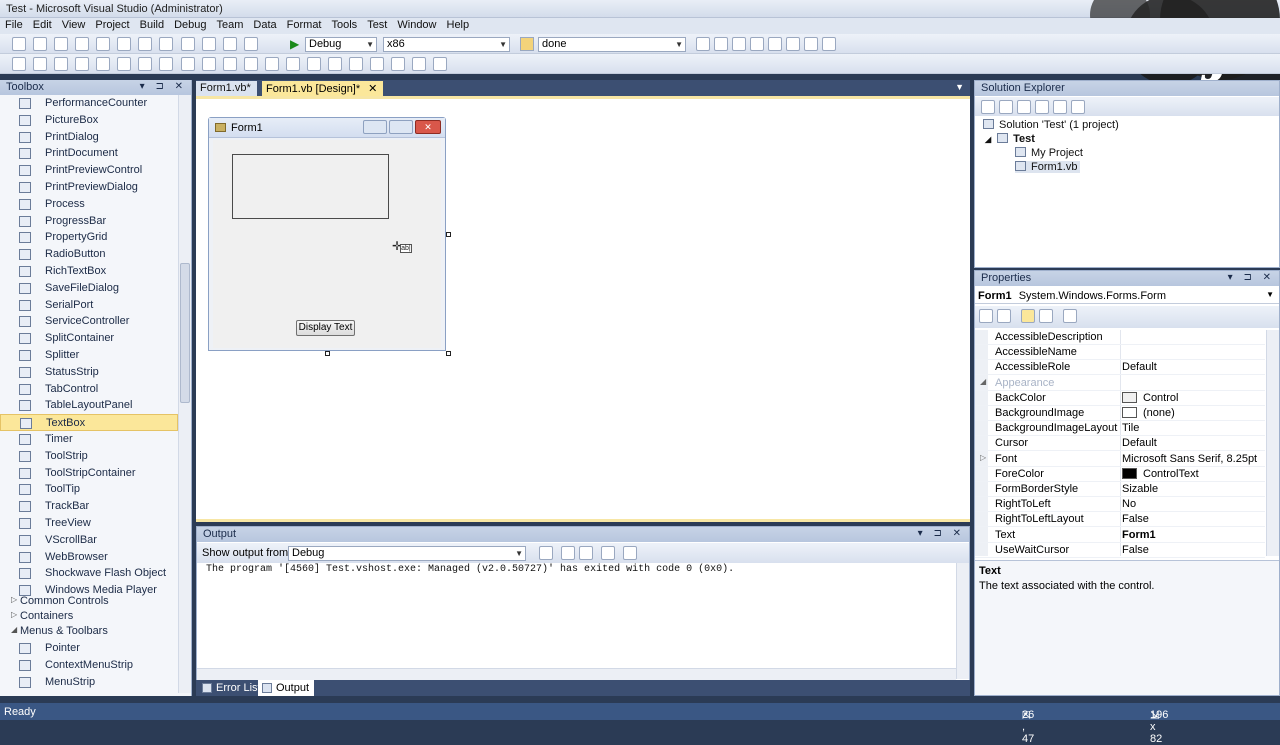 This screenshot has width=1280, height=745. Describe the element at coordinates (89, 288) in the screenshot. I see `toolbox-item: SaveFileDialog` at that location.